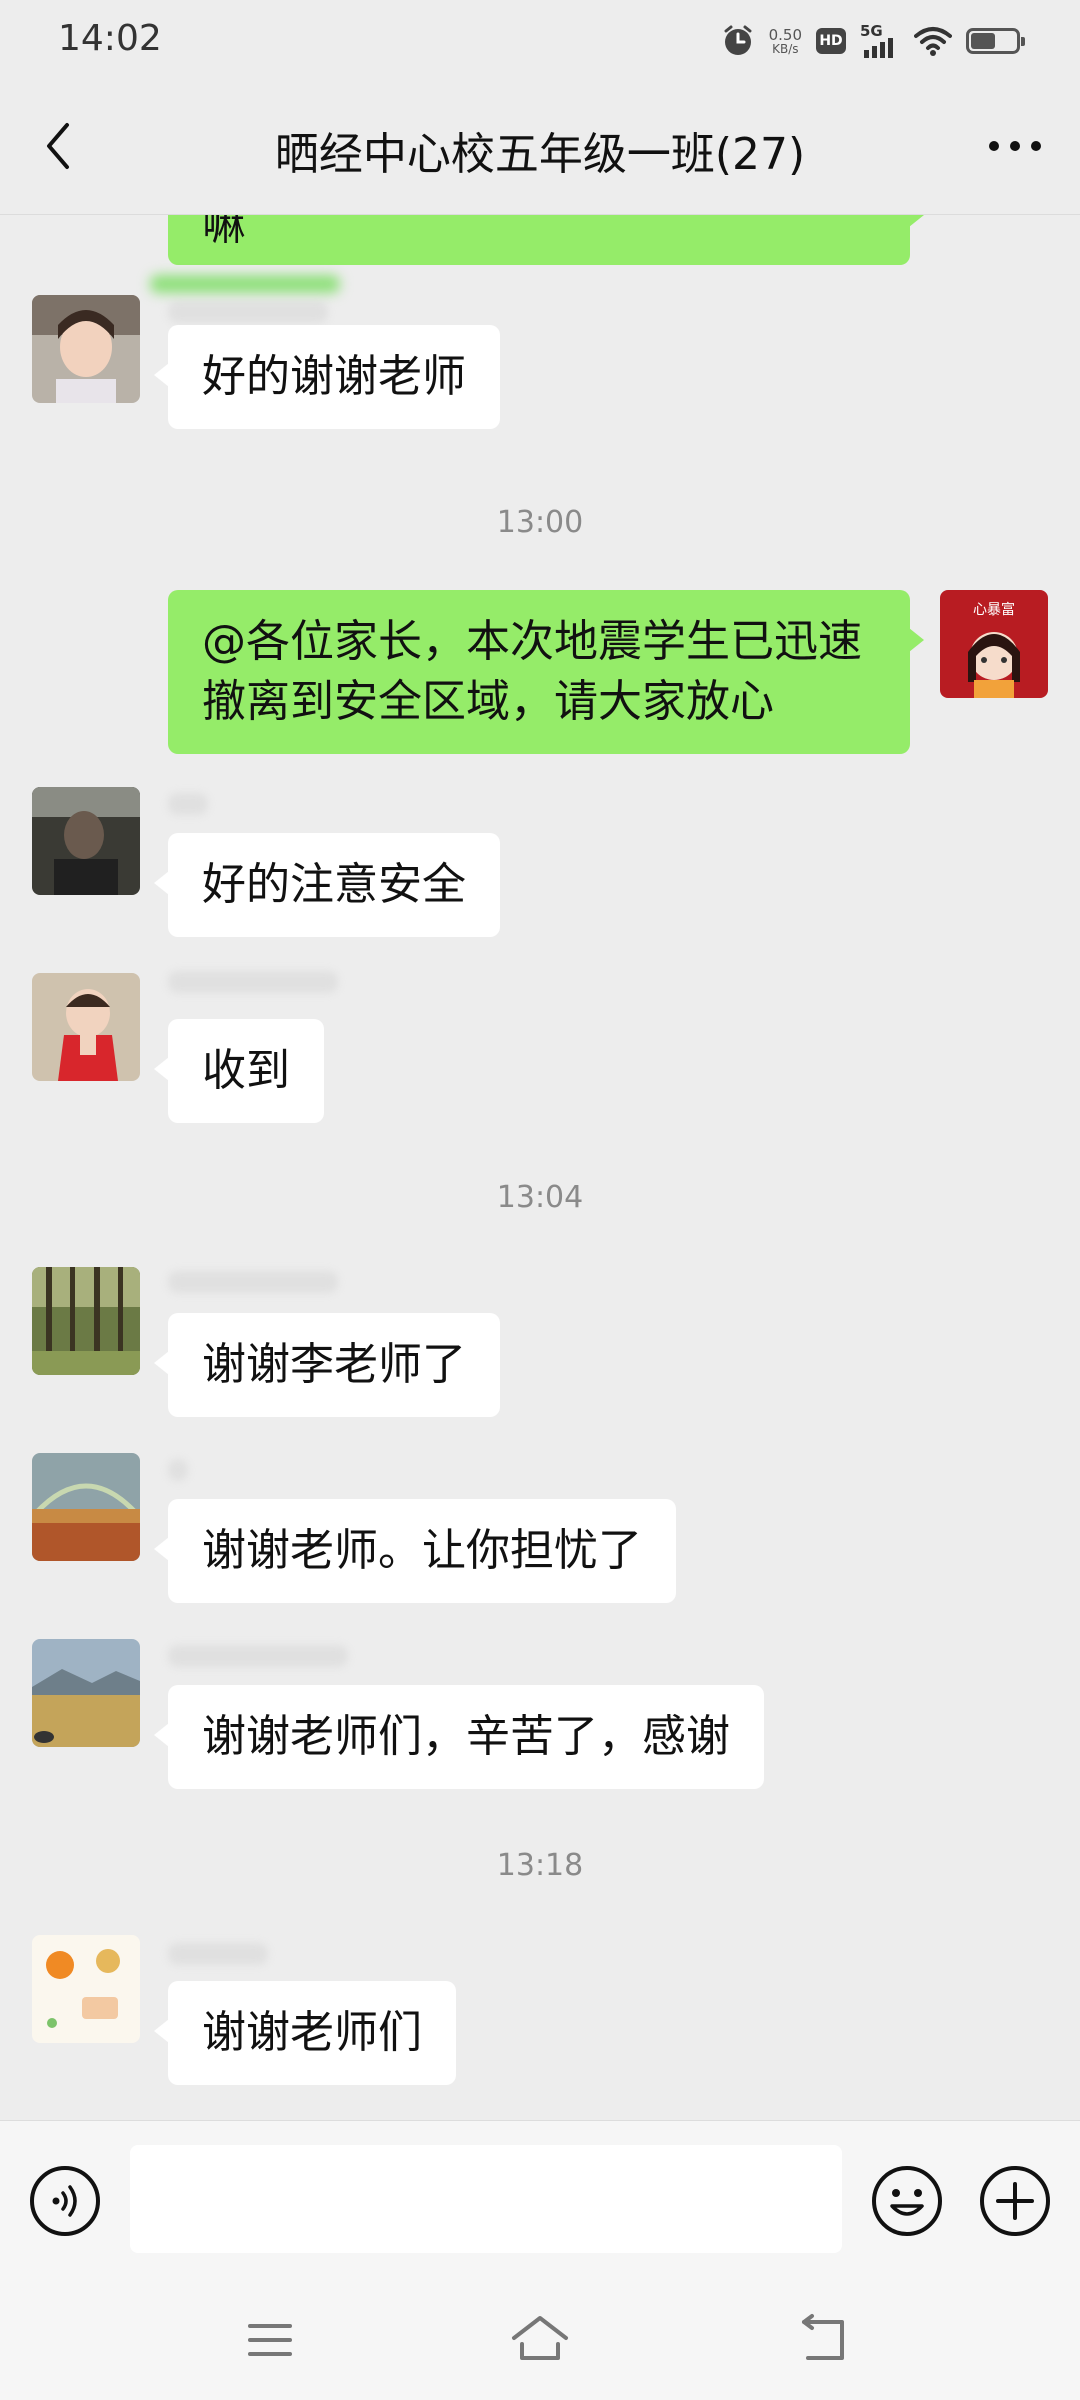 This screenshot has width=1080, height=2400. I want to click on message-bubble: 收到, so click(239, 1071).